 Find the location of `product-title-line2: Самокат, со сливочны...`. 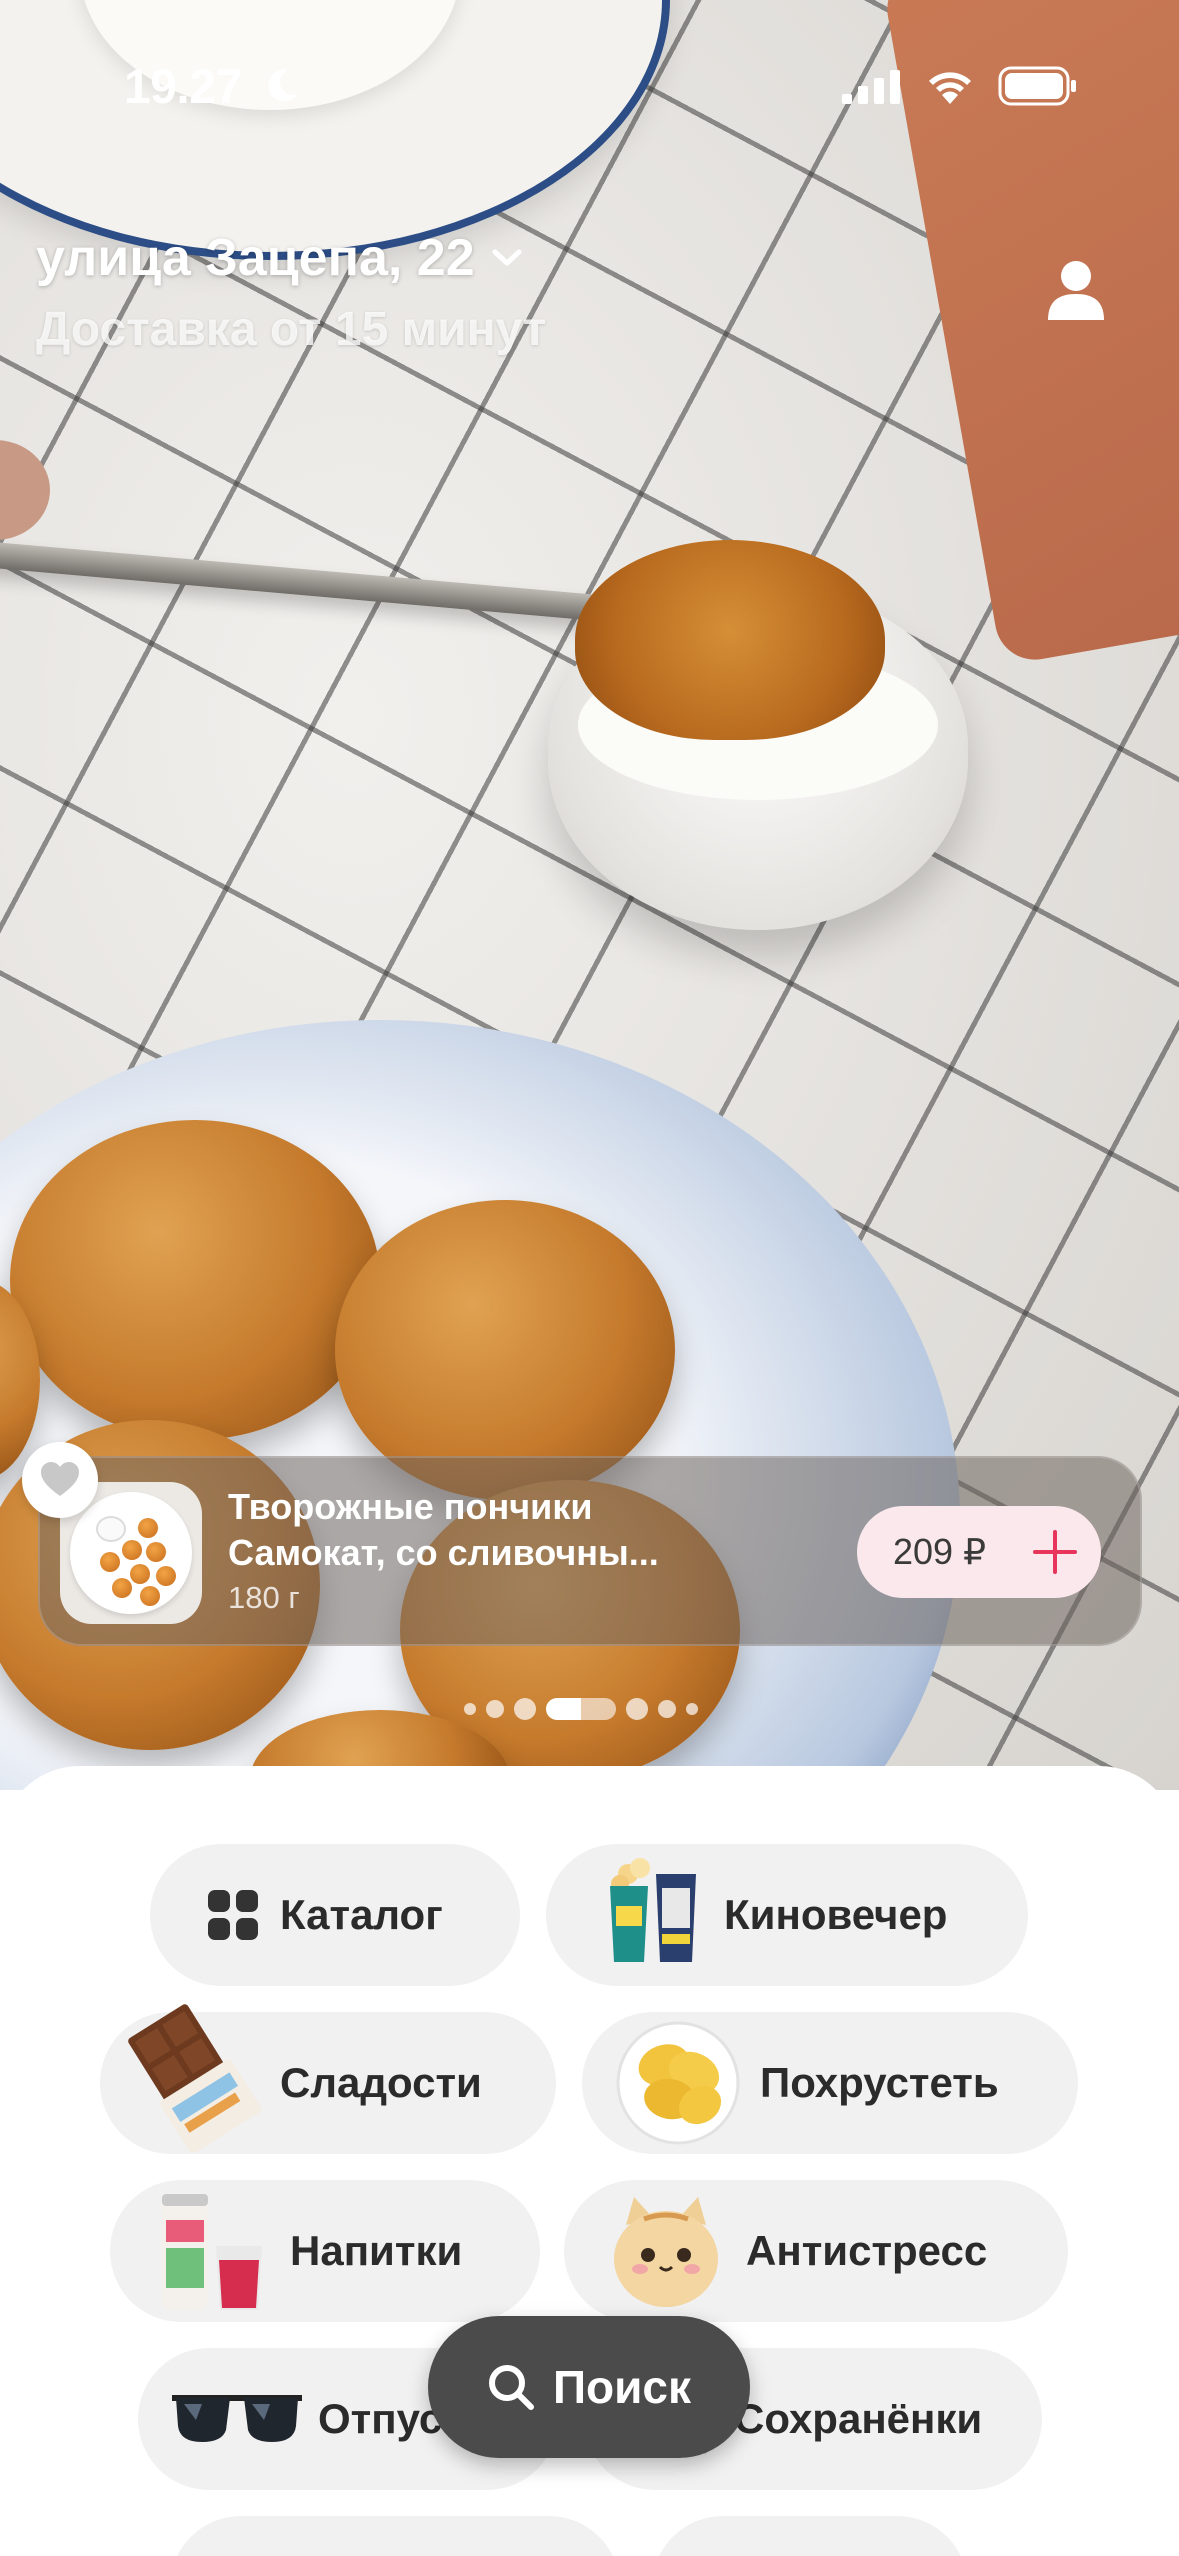

product-title-line2: Самокат, со сливочны... is located at coordinates (443, 1552).